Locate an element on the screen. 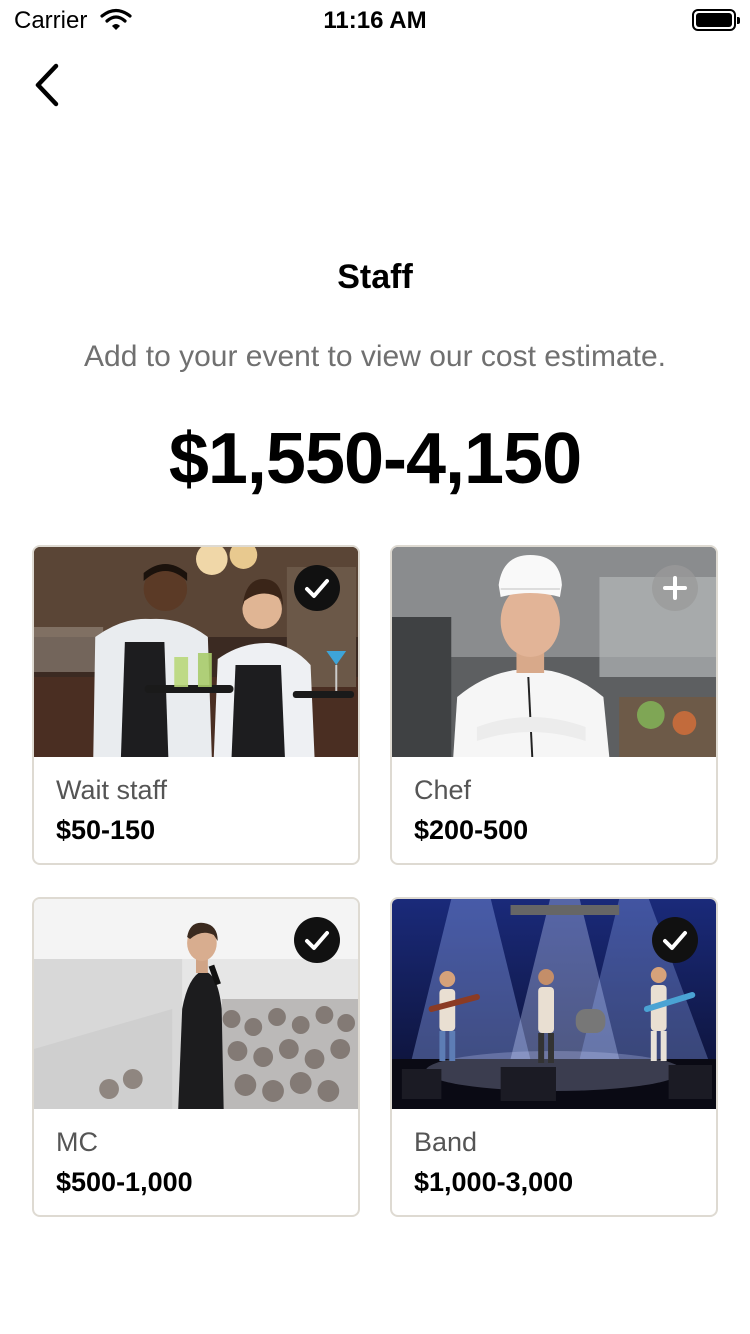 Image resolution: width=750 pixels, height=1334 pixels. back-button is located at coordinates (50, 85).